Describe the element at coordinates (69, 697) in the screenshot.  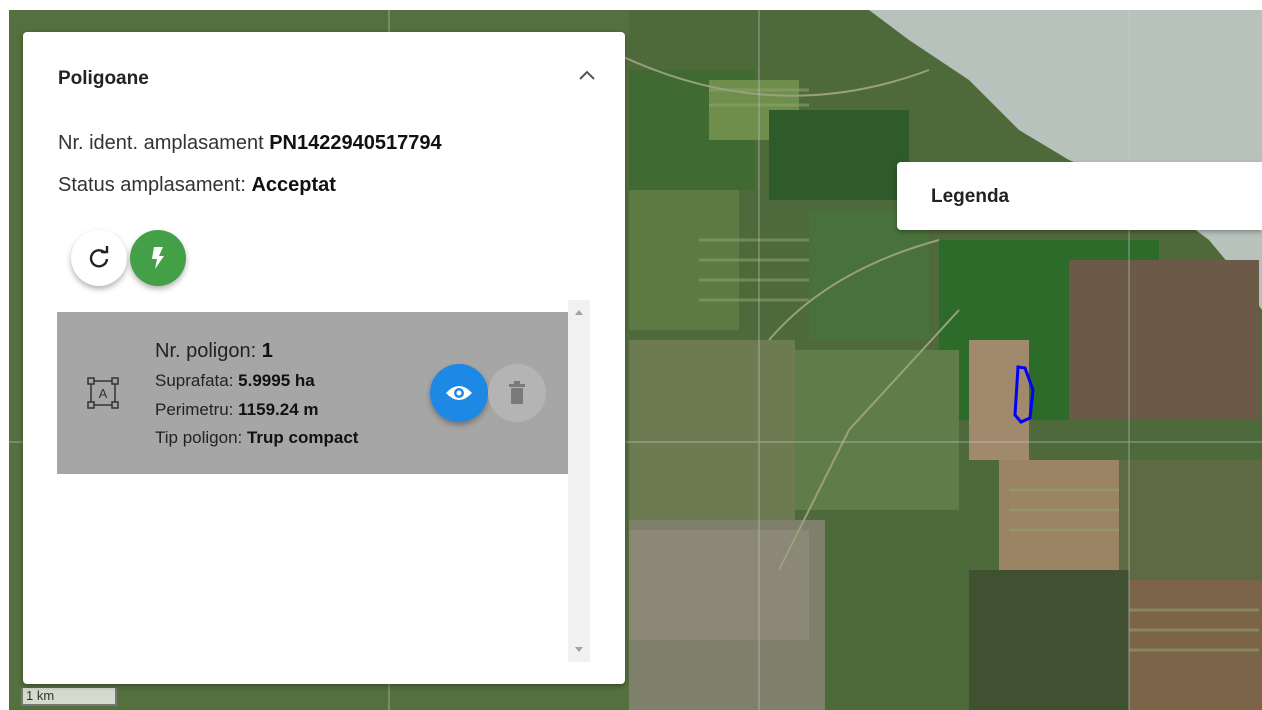
I see `scale-bar: 1 km` at that location.